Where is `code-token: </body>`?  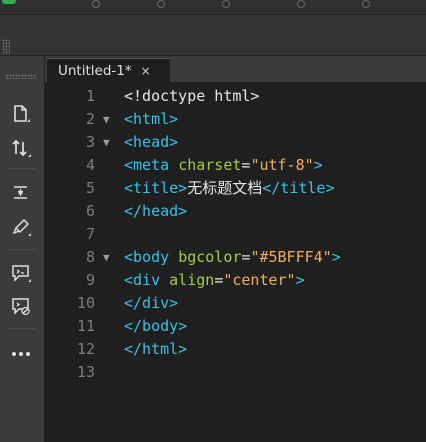
code-token: </body> is located at coordinates (156, 326).